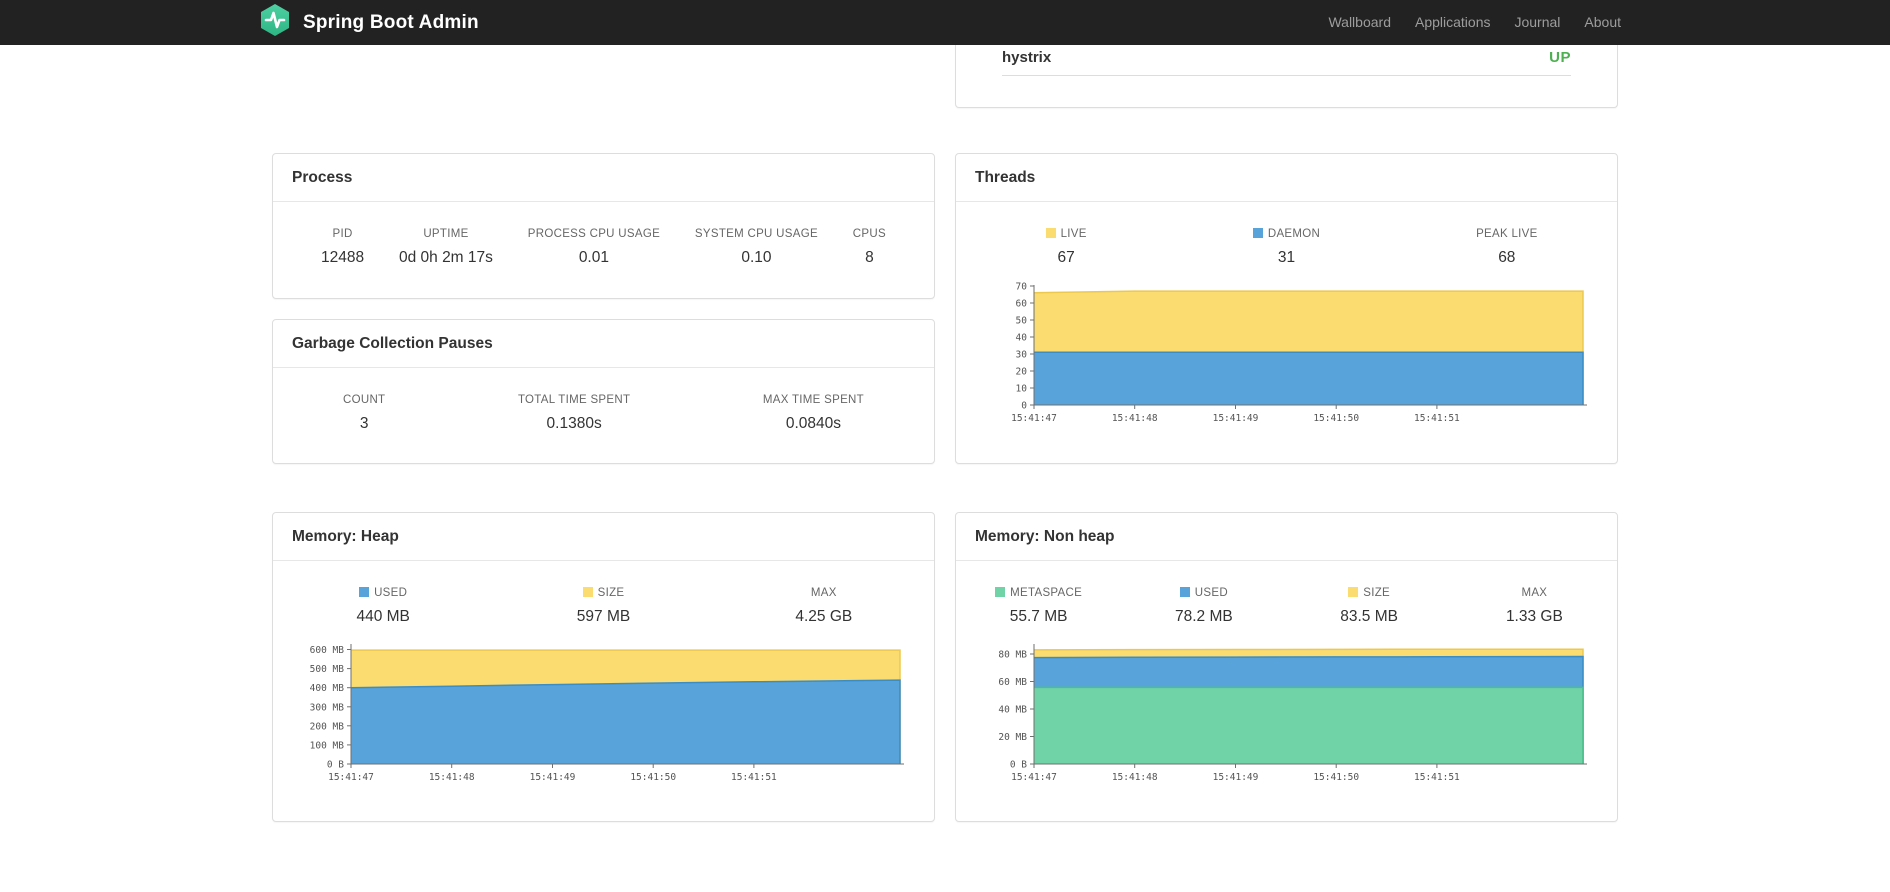  I want to click on metric-pid: PID 12488, so click(342, 247).